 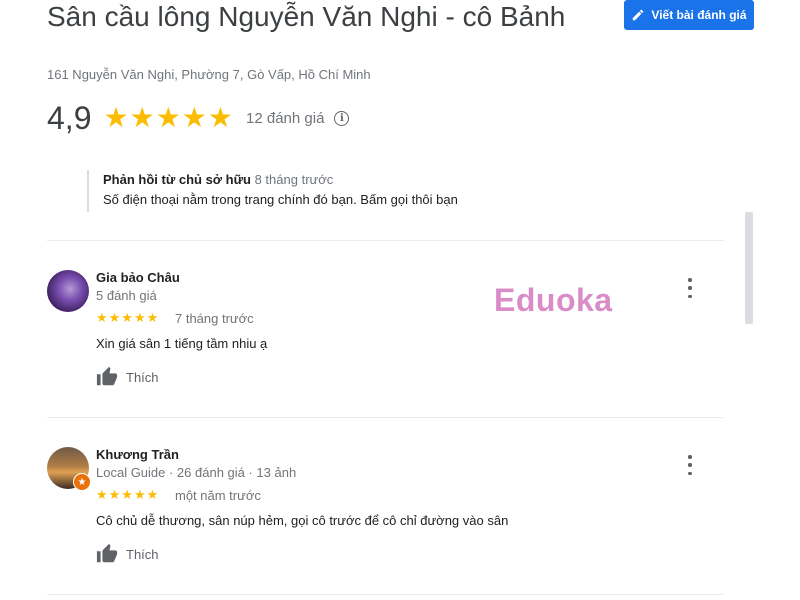 I want to click on review-time: một năm trước, so click(x=218, y=495).